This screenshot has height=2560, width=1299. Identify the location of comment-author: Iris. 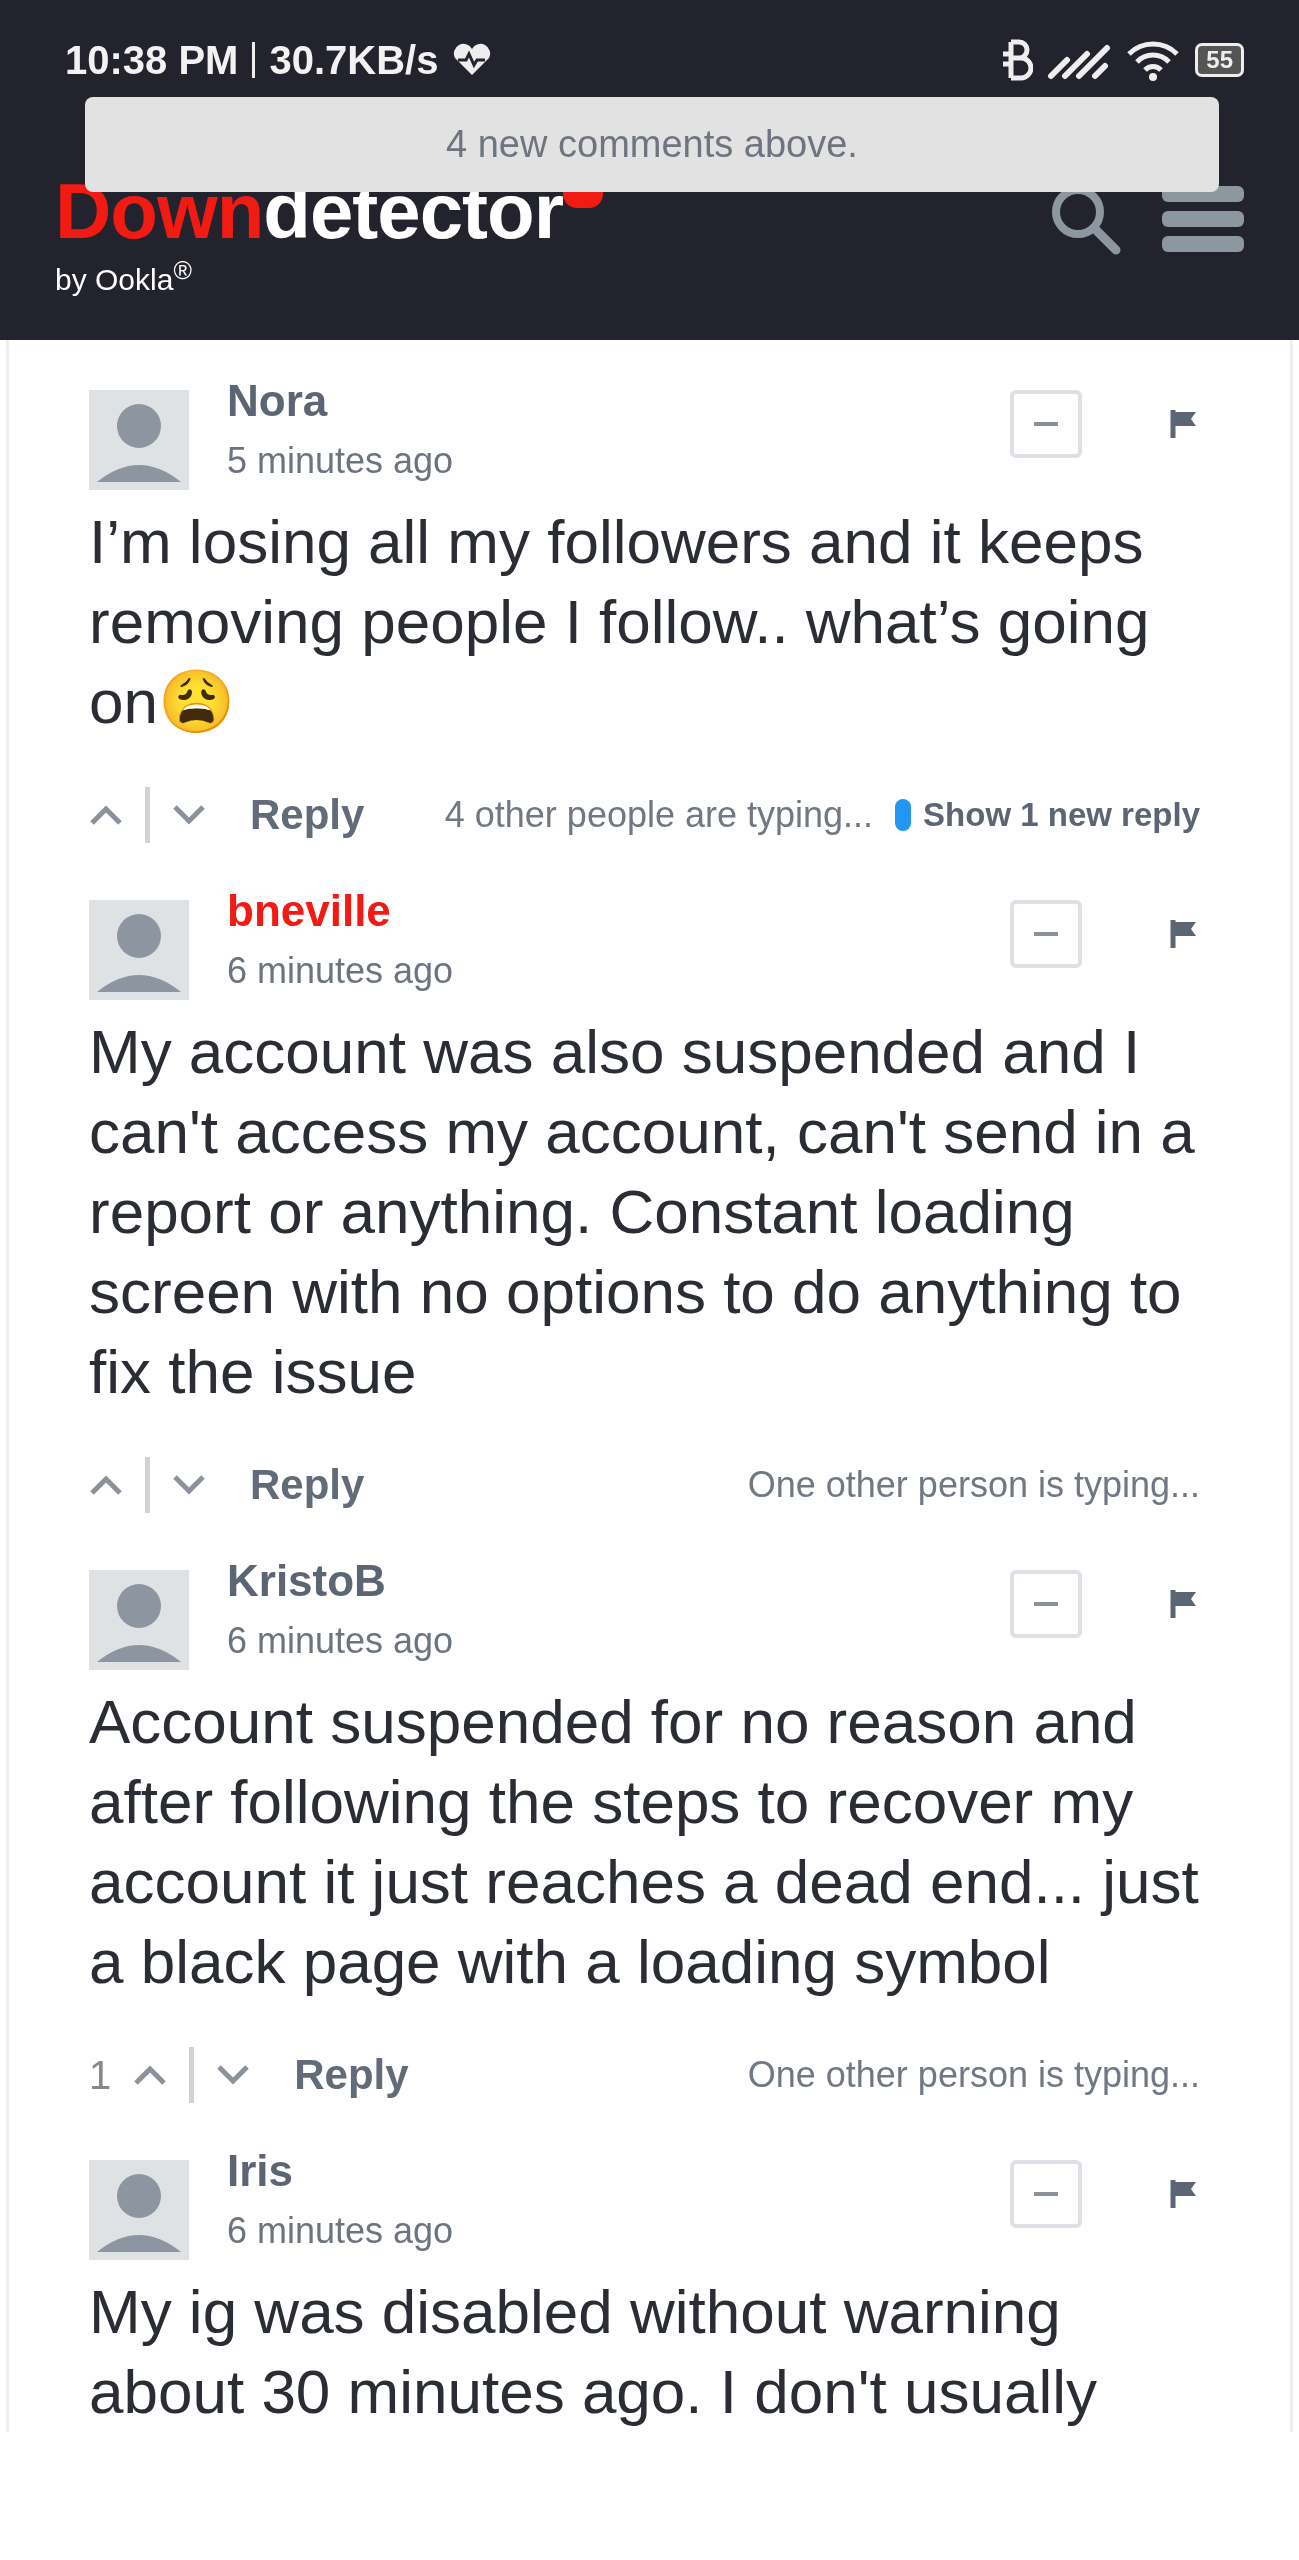
(599, 2171).